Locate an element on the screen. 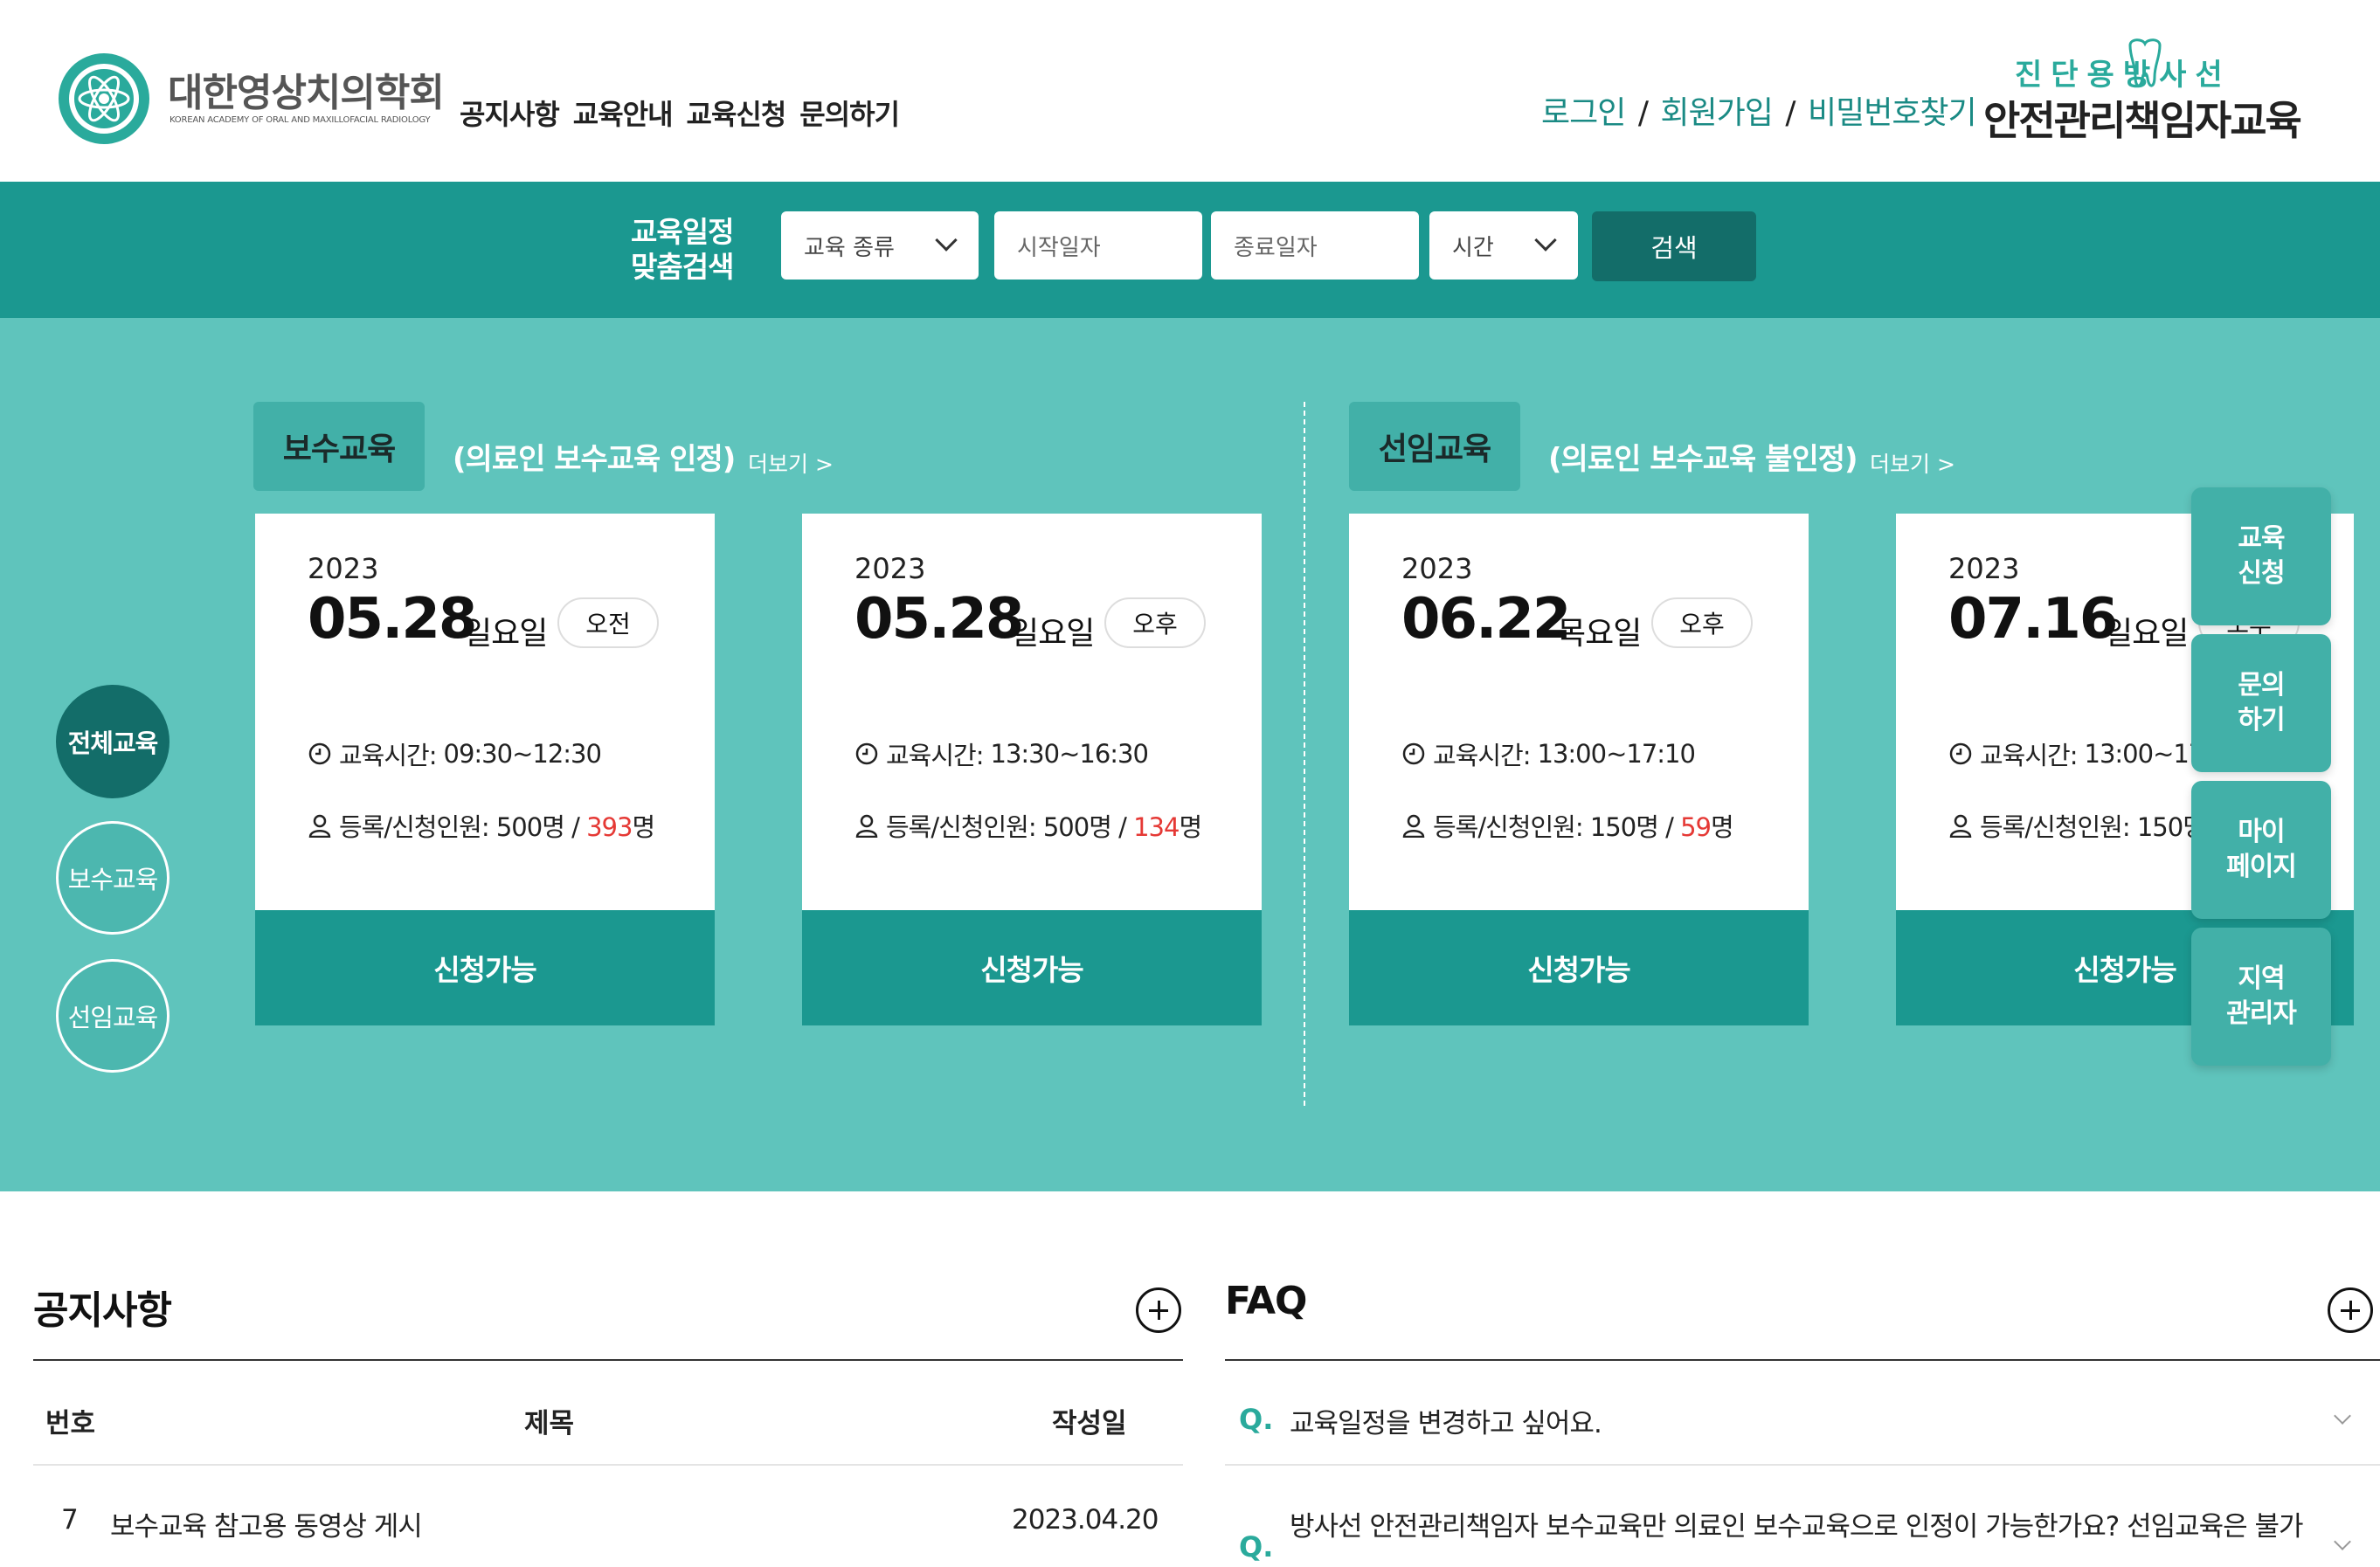 This screenshot has height=1567, width=2380. applied-count: 134 is located at coordinates (1156, 827).